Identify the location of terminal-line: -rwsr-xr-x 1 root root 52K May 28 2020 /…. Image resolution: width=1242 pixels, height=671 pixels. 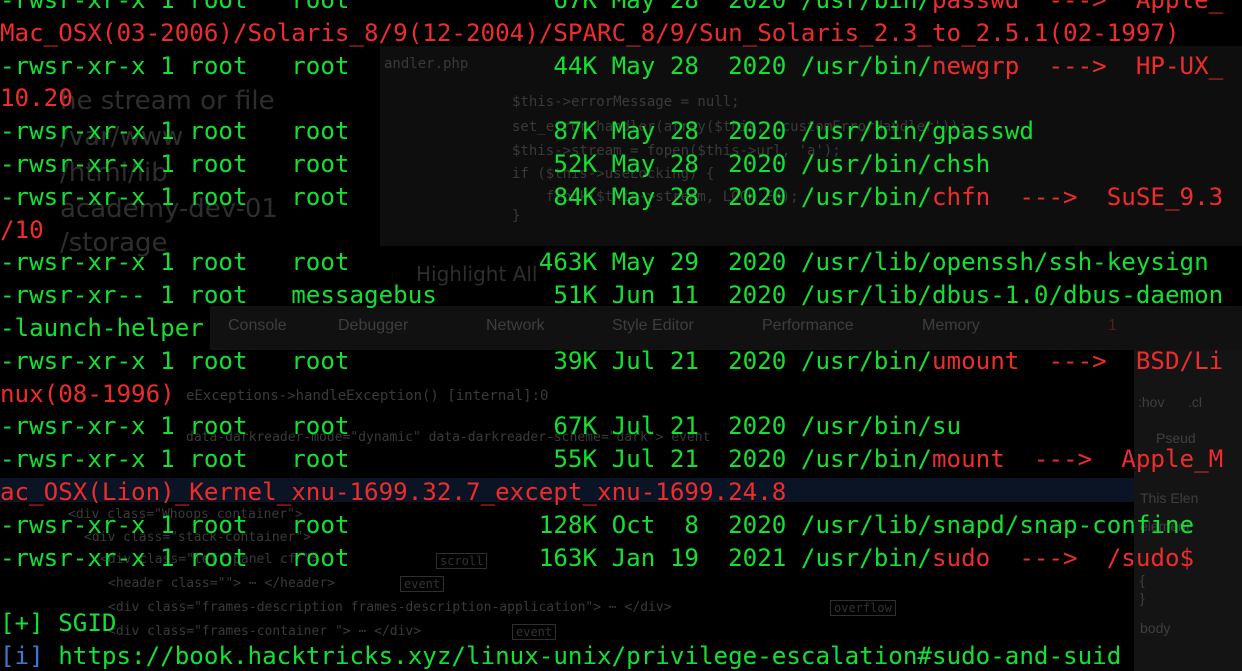
(621, 164).